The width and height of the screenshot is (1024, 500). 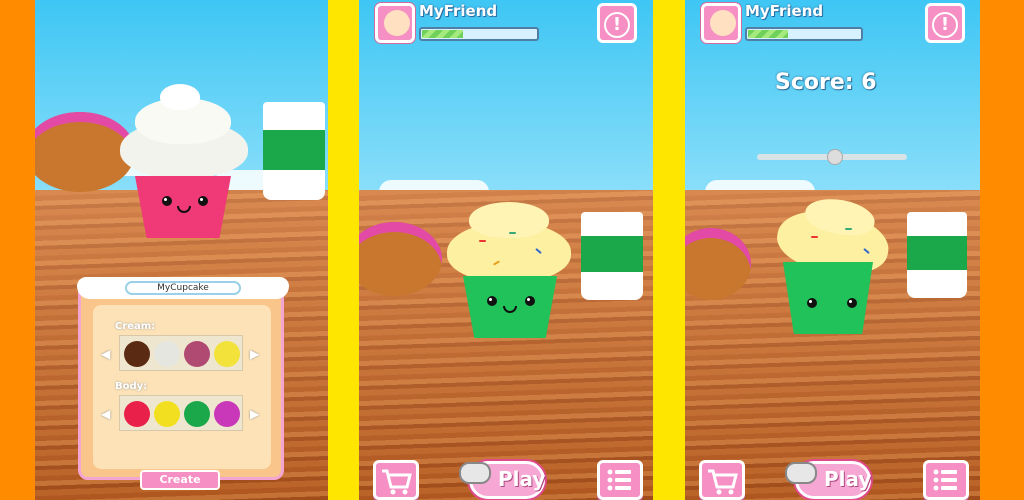 What do you see at coordinates (131, 386) in the screenshot?
I see `body-label: Body:` at bounding box center [131, 386].